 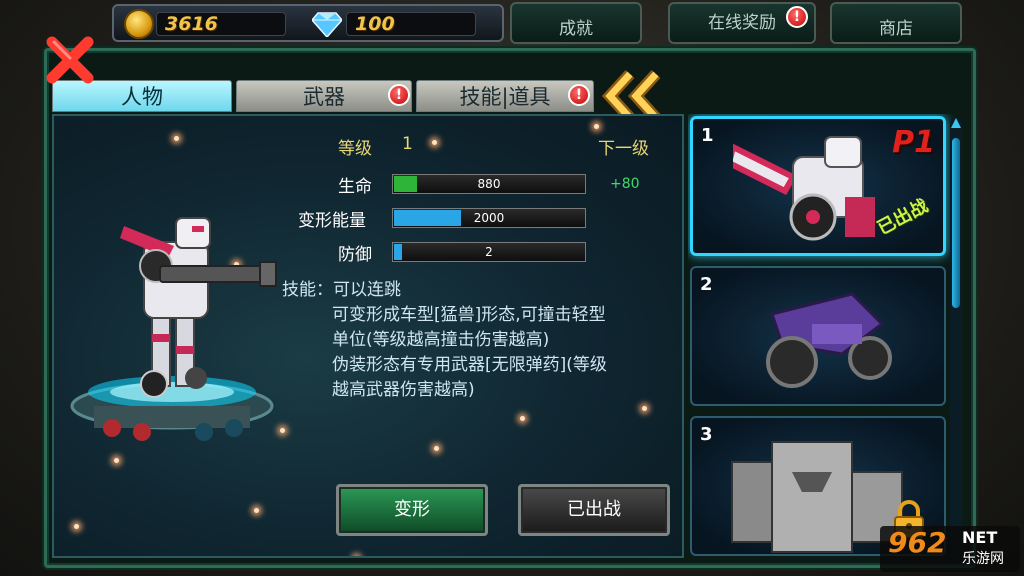 I want to click on online-reward-alert-icon: !, so click(x=797, y=17).